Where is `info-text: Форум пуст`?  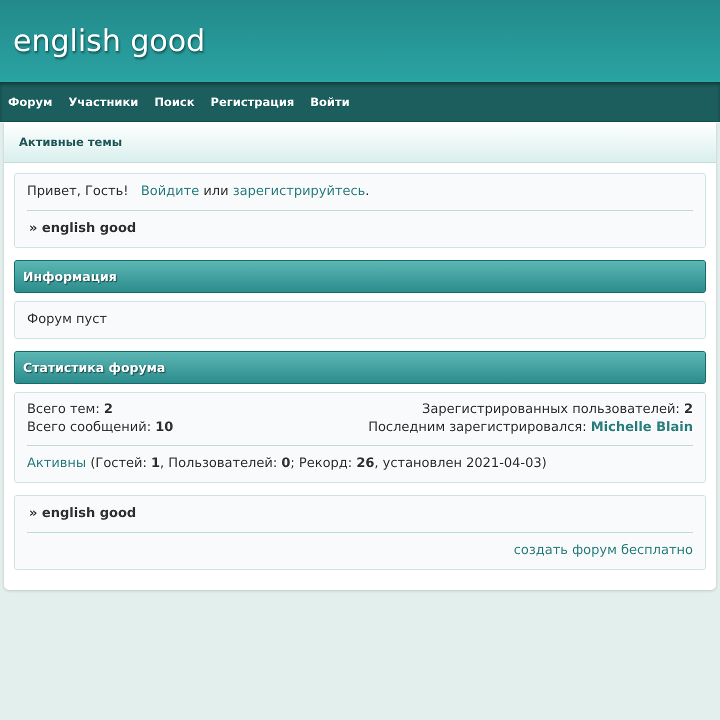 info-text: Форум пуст is located at coordinates (67, 320).